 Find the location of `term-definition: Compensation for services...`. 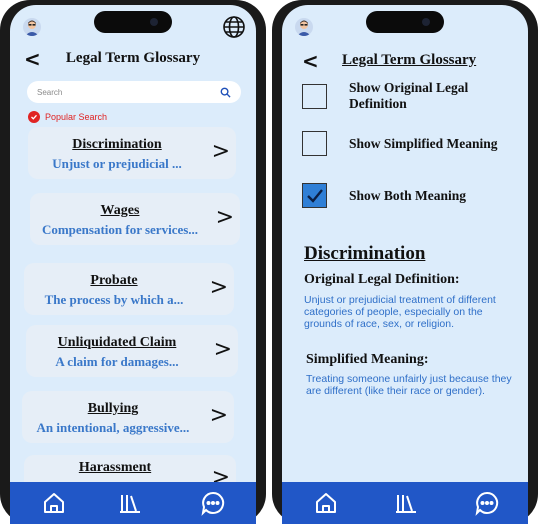

term-definition: Compensation for services... is located at coordinates (120, 229).